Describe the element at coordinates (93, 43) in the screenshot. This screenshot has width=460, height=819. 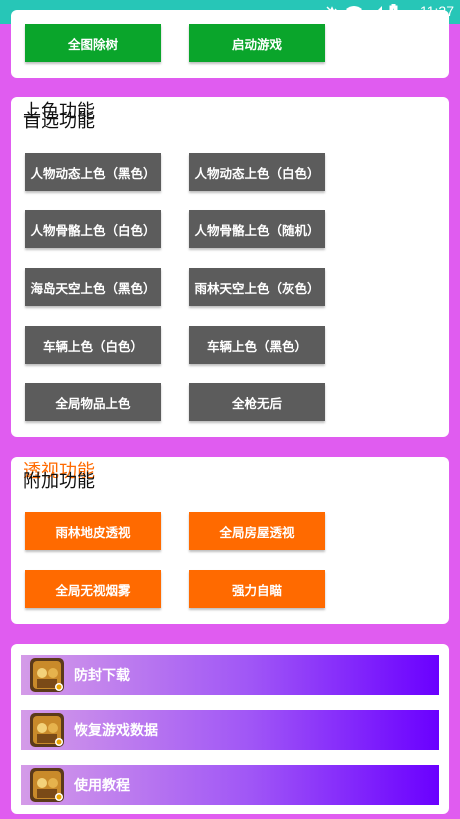
I see `remove-trees-button: 全图除树` at that location.